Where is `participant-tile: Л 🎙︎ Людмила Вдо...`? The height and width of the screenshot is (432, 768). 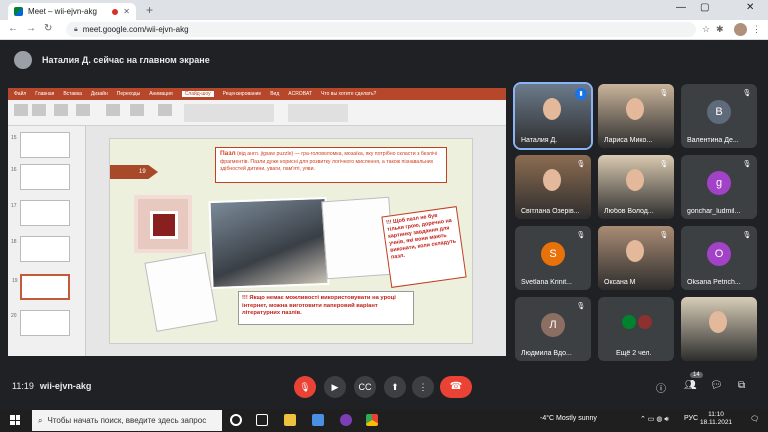 participant-tile: Л 🎙︎ Людмила Вдо... is located at coordinates (553, 329).